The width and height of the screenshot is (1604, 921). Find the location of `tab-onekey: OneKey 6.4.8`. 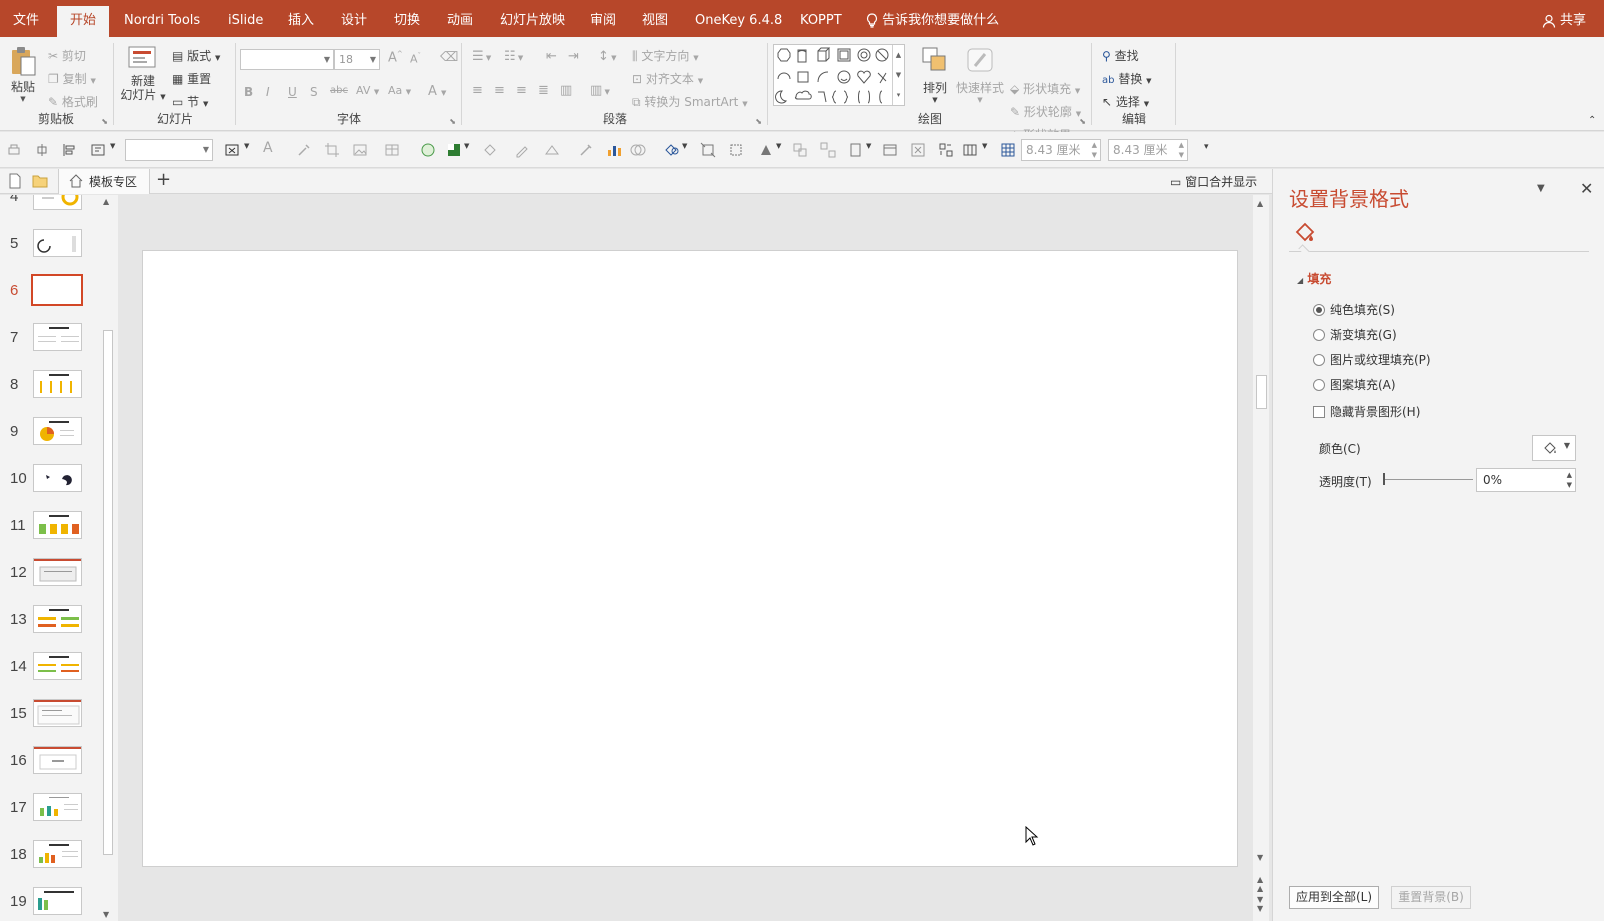

tab-onekey: OneKey 6.4.8 is located at coordinates (738, 18).